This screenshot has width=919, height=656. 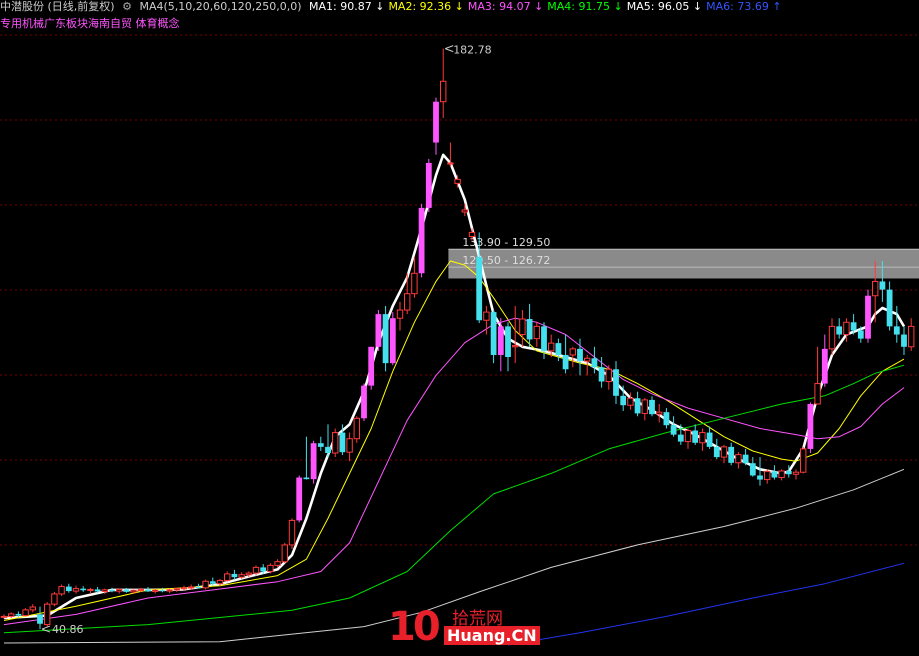 What do you see at coordinates (46, 629) in the screenshot?
I see `low-marker` at bounding box center [46, 629].